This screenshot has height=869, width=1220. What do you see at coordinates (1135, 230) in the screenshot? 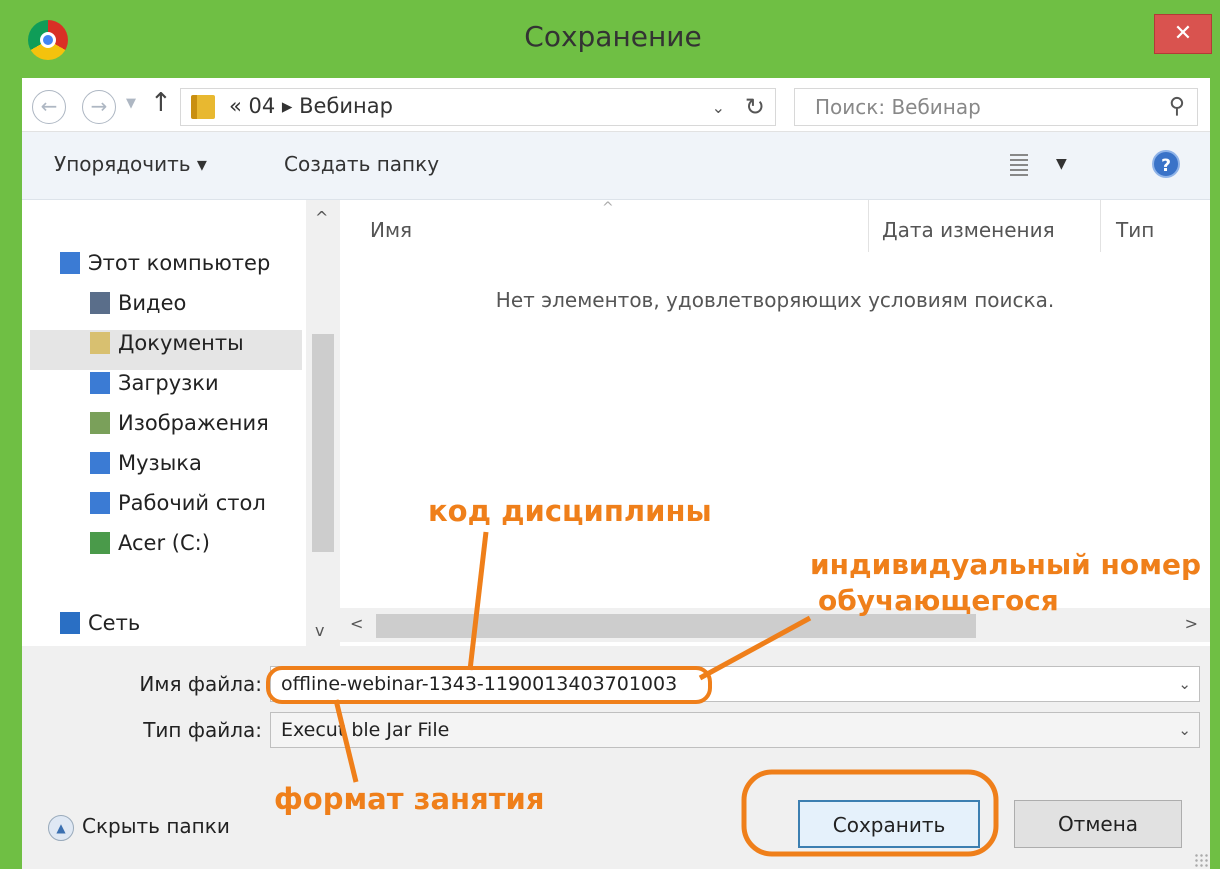
I see `column-header-type: Тип` at bounding box center [1135, 230].